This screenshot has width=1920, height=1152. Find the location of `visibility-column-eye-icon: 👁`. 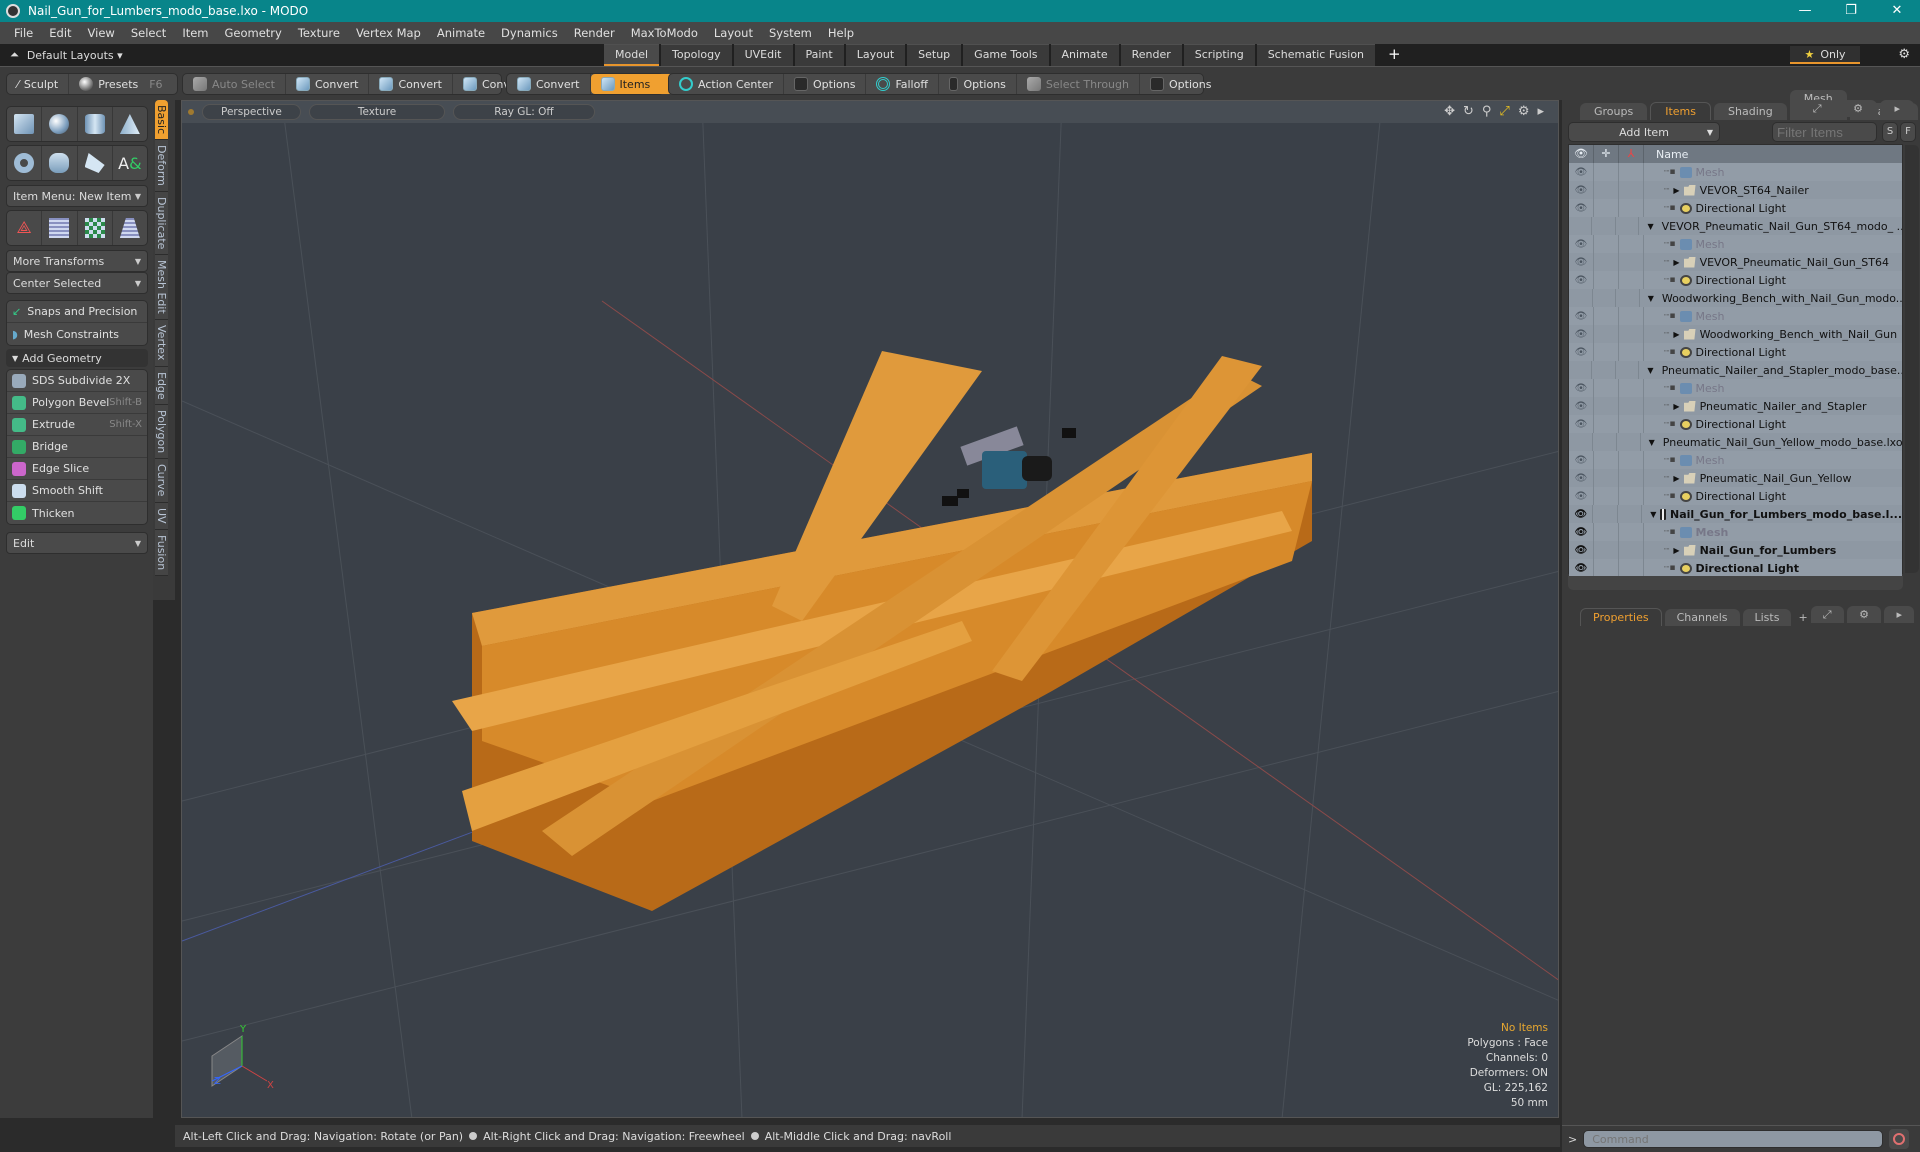

visibility-column-eye-icon: 👁 is located at coordinates (1581, 154).